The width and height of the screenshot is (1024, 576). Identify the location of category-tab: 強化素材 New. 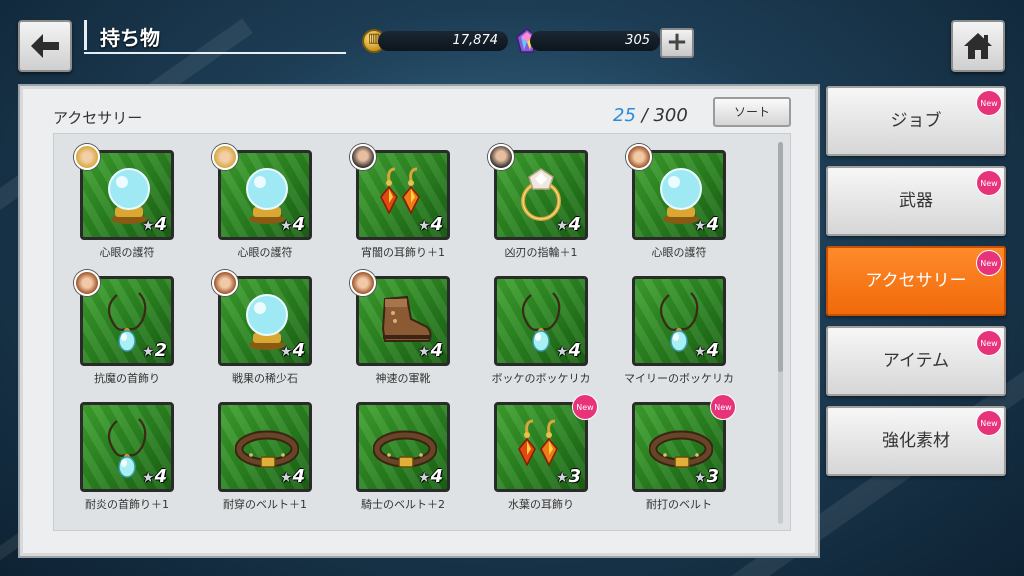
(916, 441).